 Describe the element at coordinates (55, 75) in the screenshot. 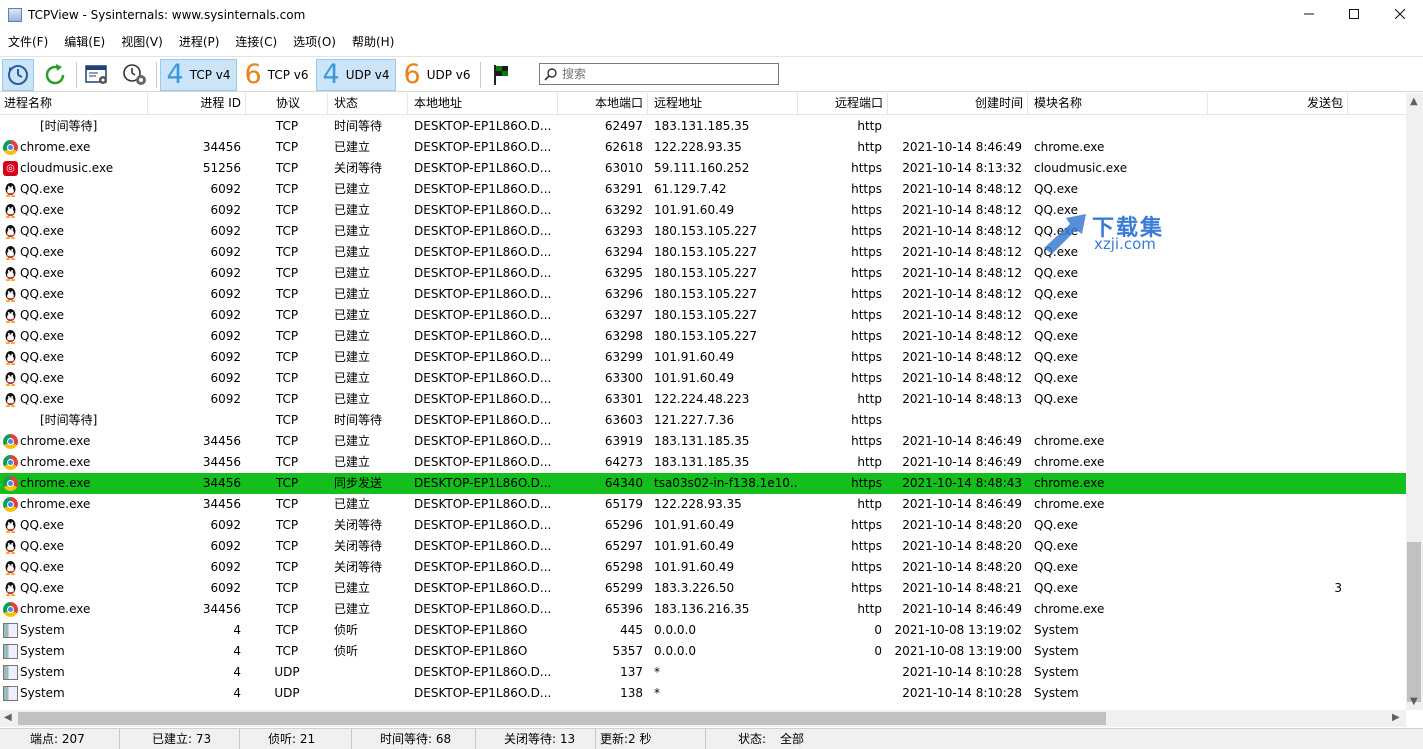

I see `refresh-button` at that location.